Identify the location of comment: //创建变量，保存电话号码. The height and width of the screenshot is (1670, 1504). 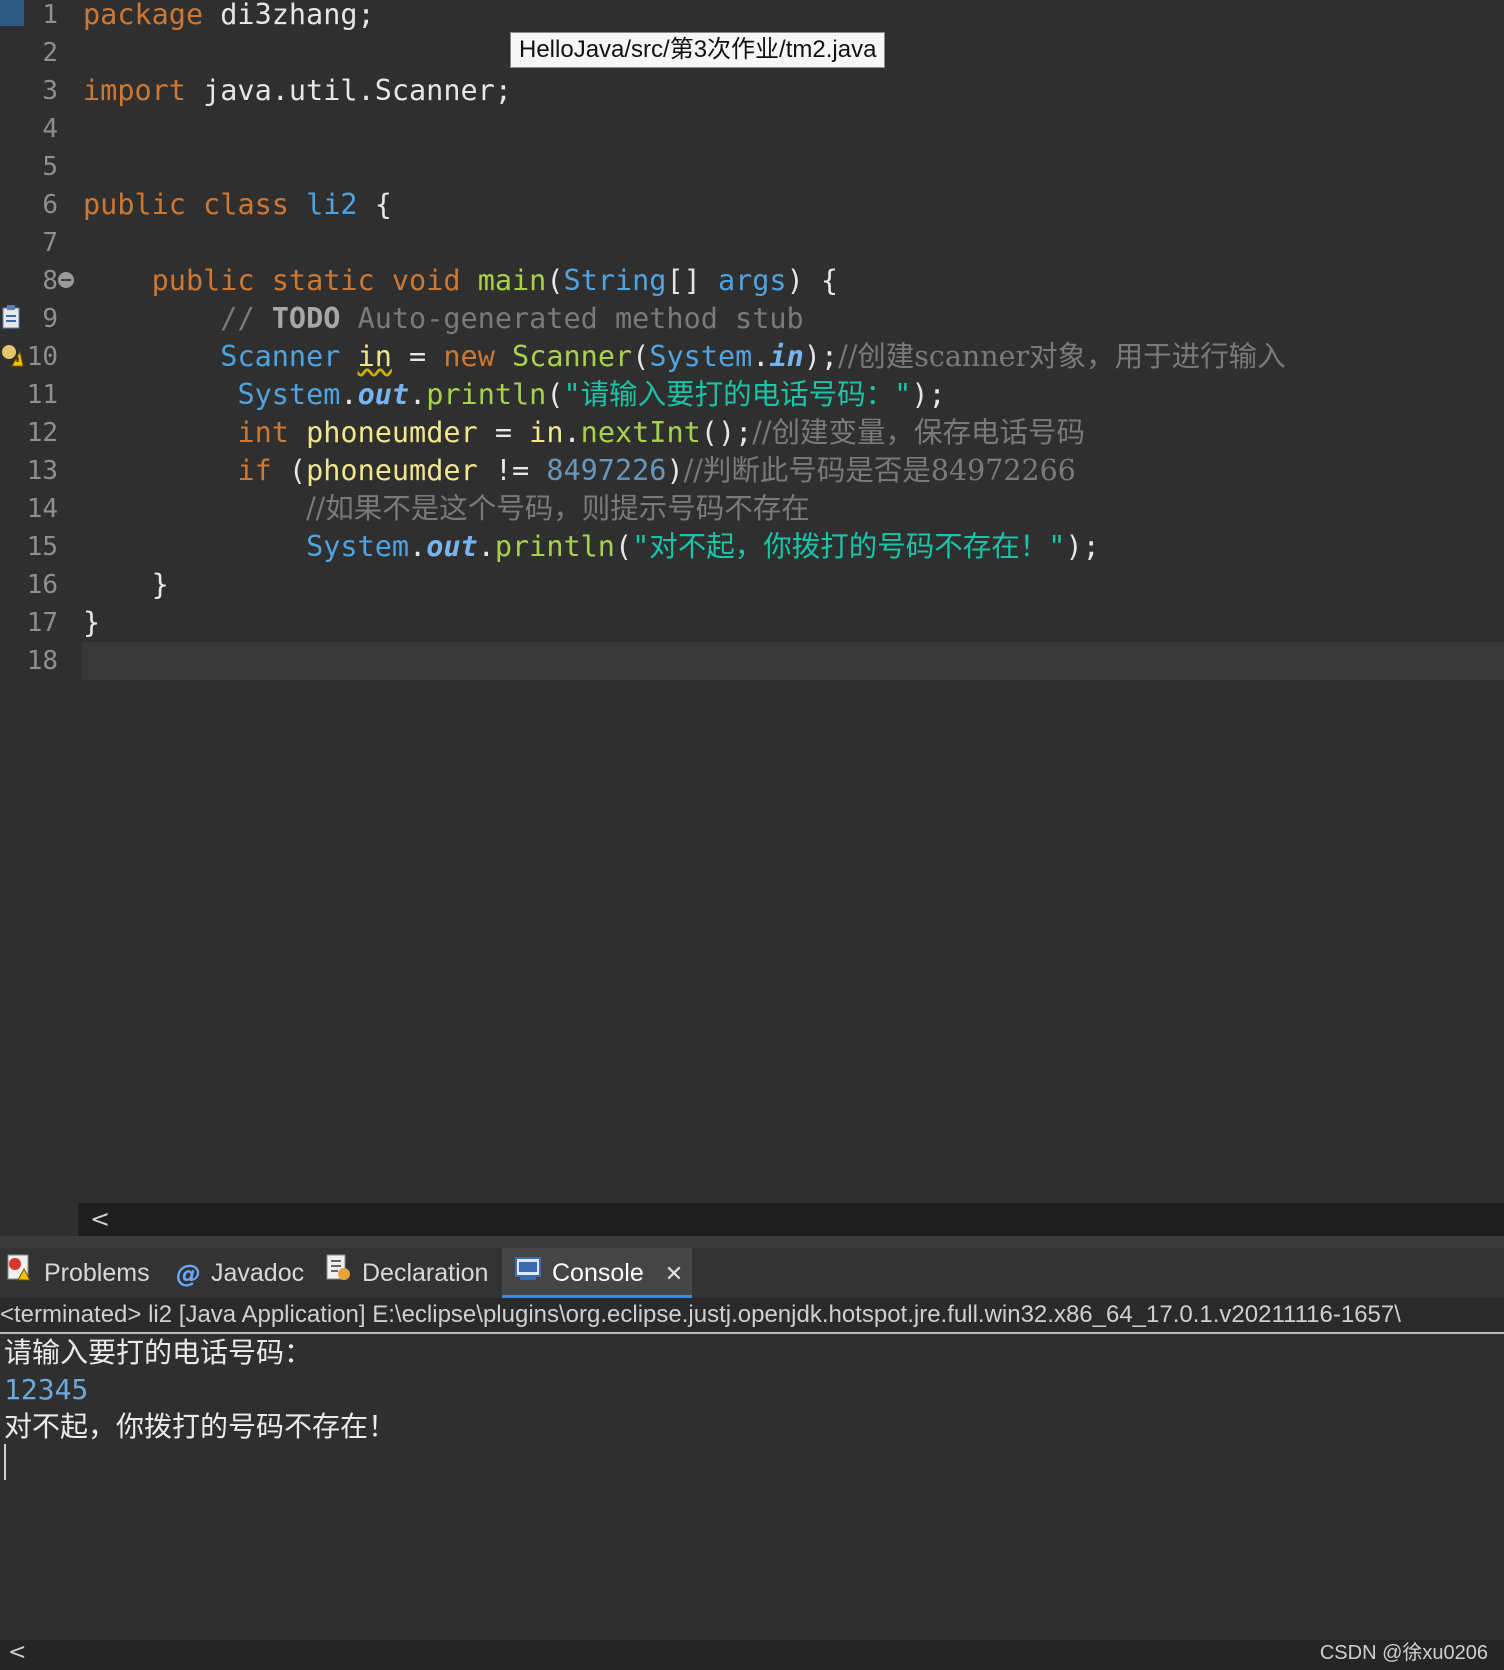
(918, 432).